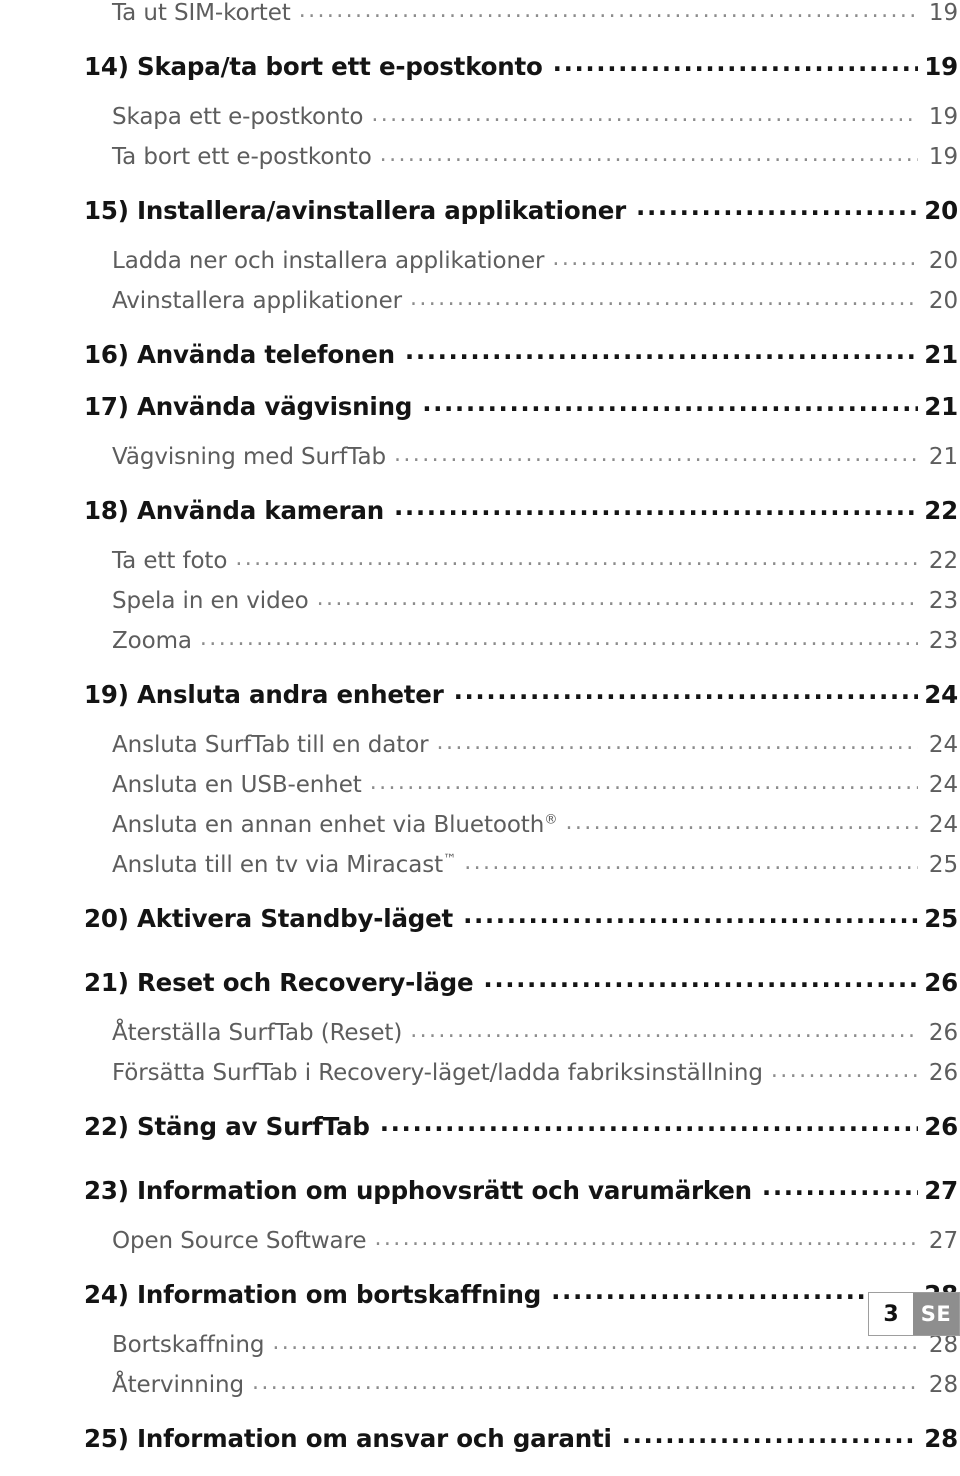 The image size is (960, 1476). Describe the element at coordinates (249, 457) in the screenshot. I see `toc-entry-label: Vägvisning med SurfTab` at that location.